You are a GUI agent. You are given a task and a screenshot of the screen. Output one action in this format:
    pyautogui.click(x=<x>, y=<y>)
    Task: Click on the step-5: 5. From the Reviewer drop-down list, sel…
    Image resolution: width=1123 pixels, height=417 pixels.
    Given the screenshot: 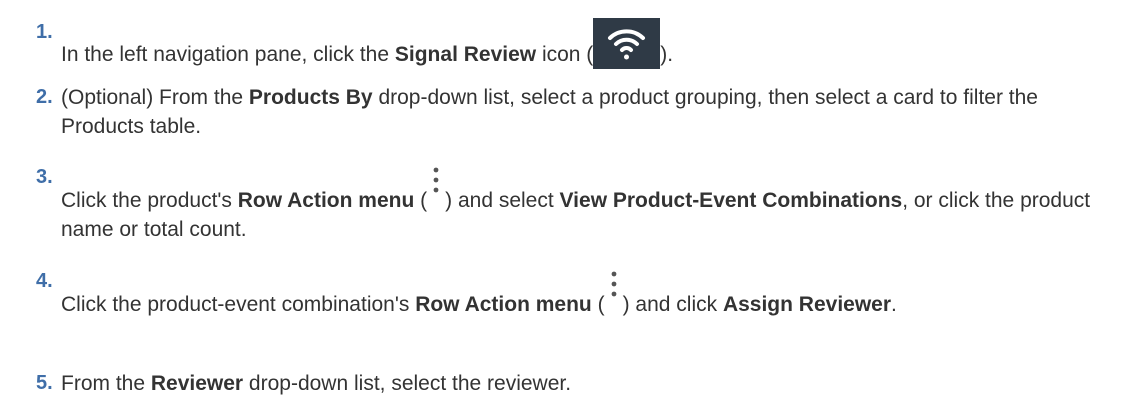 What is the action you would take?
    pyautogui.click(x=573, y=383)
    